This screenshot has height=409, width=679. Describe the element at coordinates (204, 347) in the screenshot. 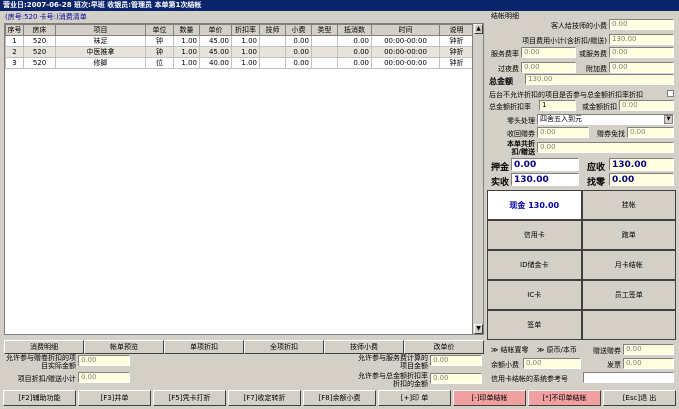

I see `item-discount-button: 单项折扣` at that location.